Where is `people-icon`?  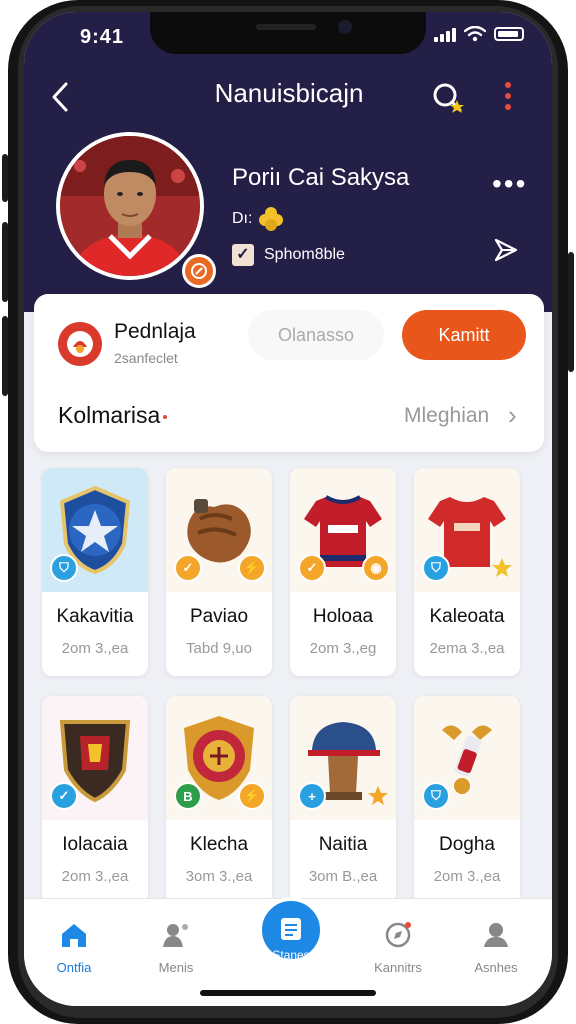
people-icon is located at coordinates (175, 935).